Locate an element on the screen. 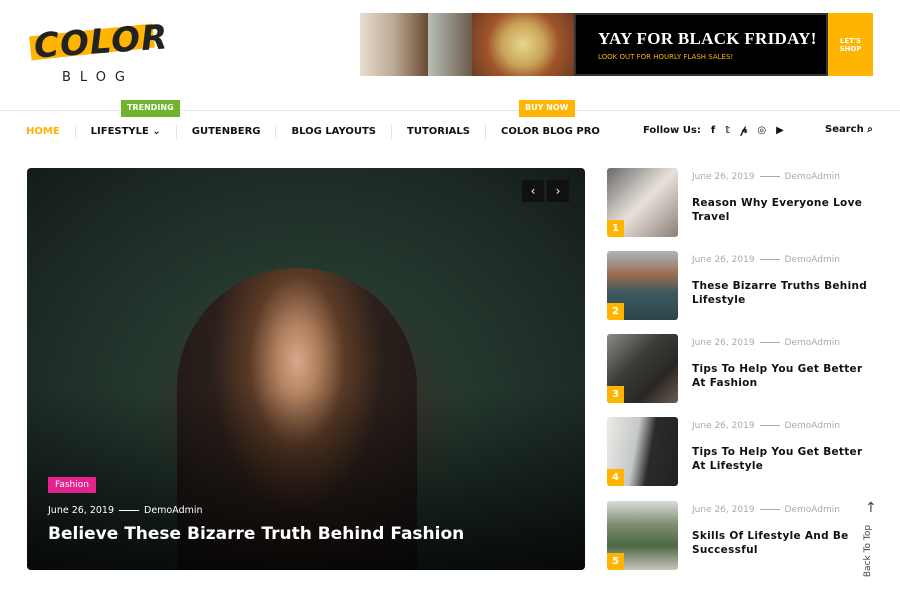  banner-headline: YAY FOR BLACK FRIDAY! is located at coordinates (707, 38).